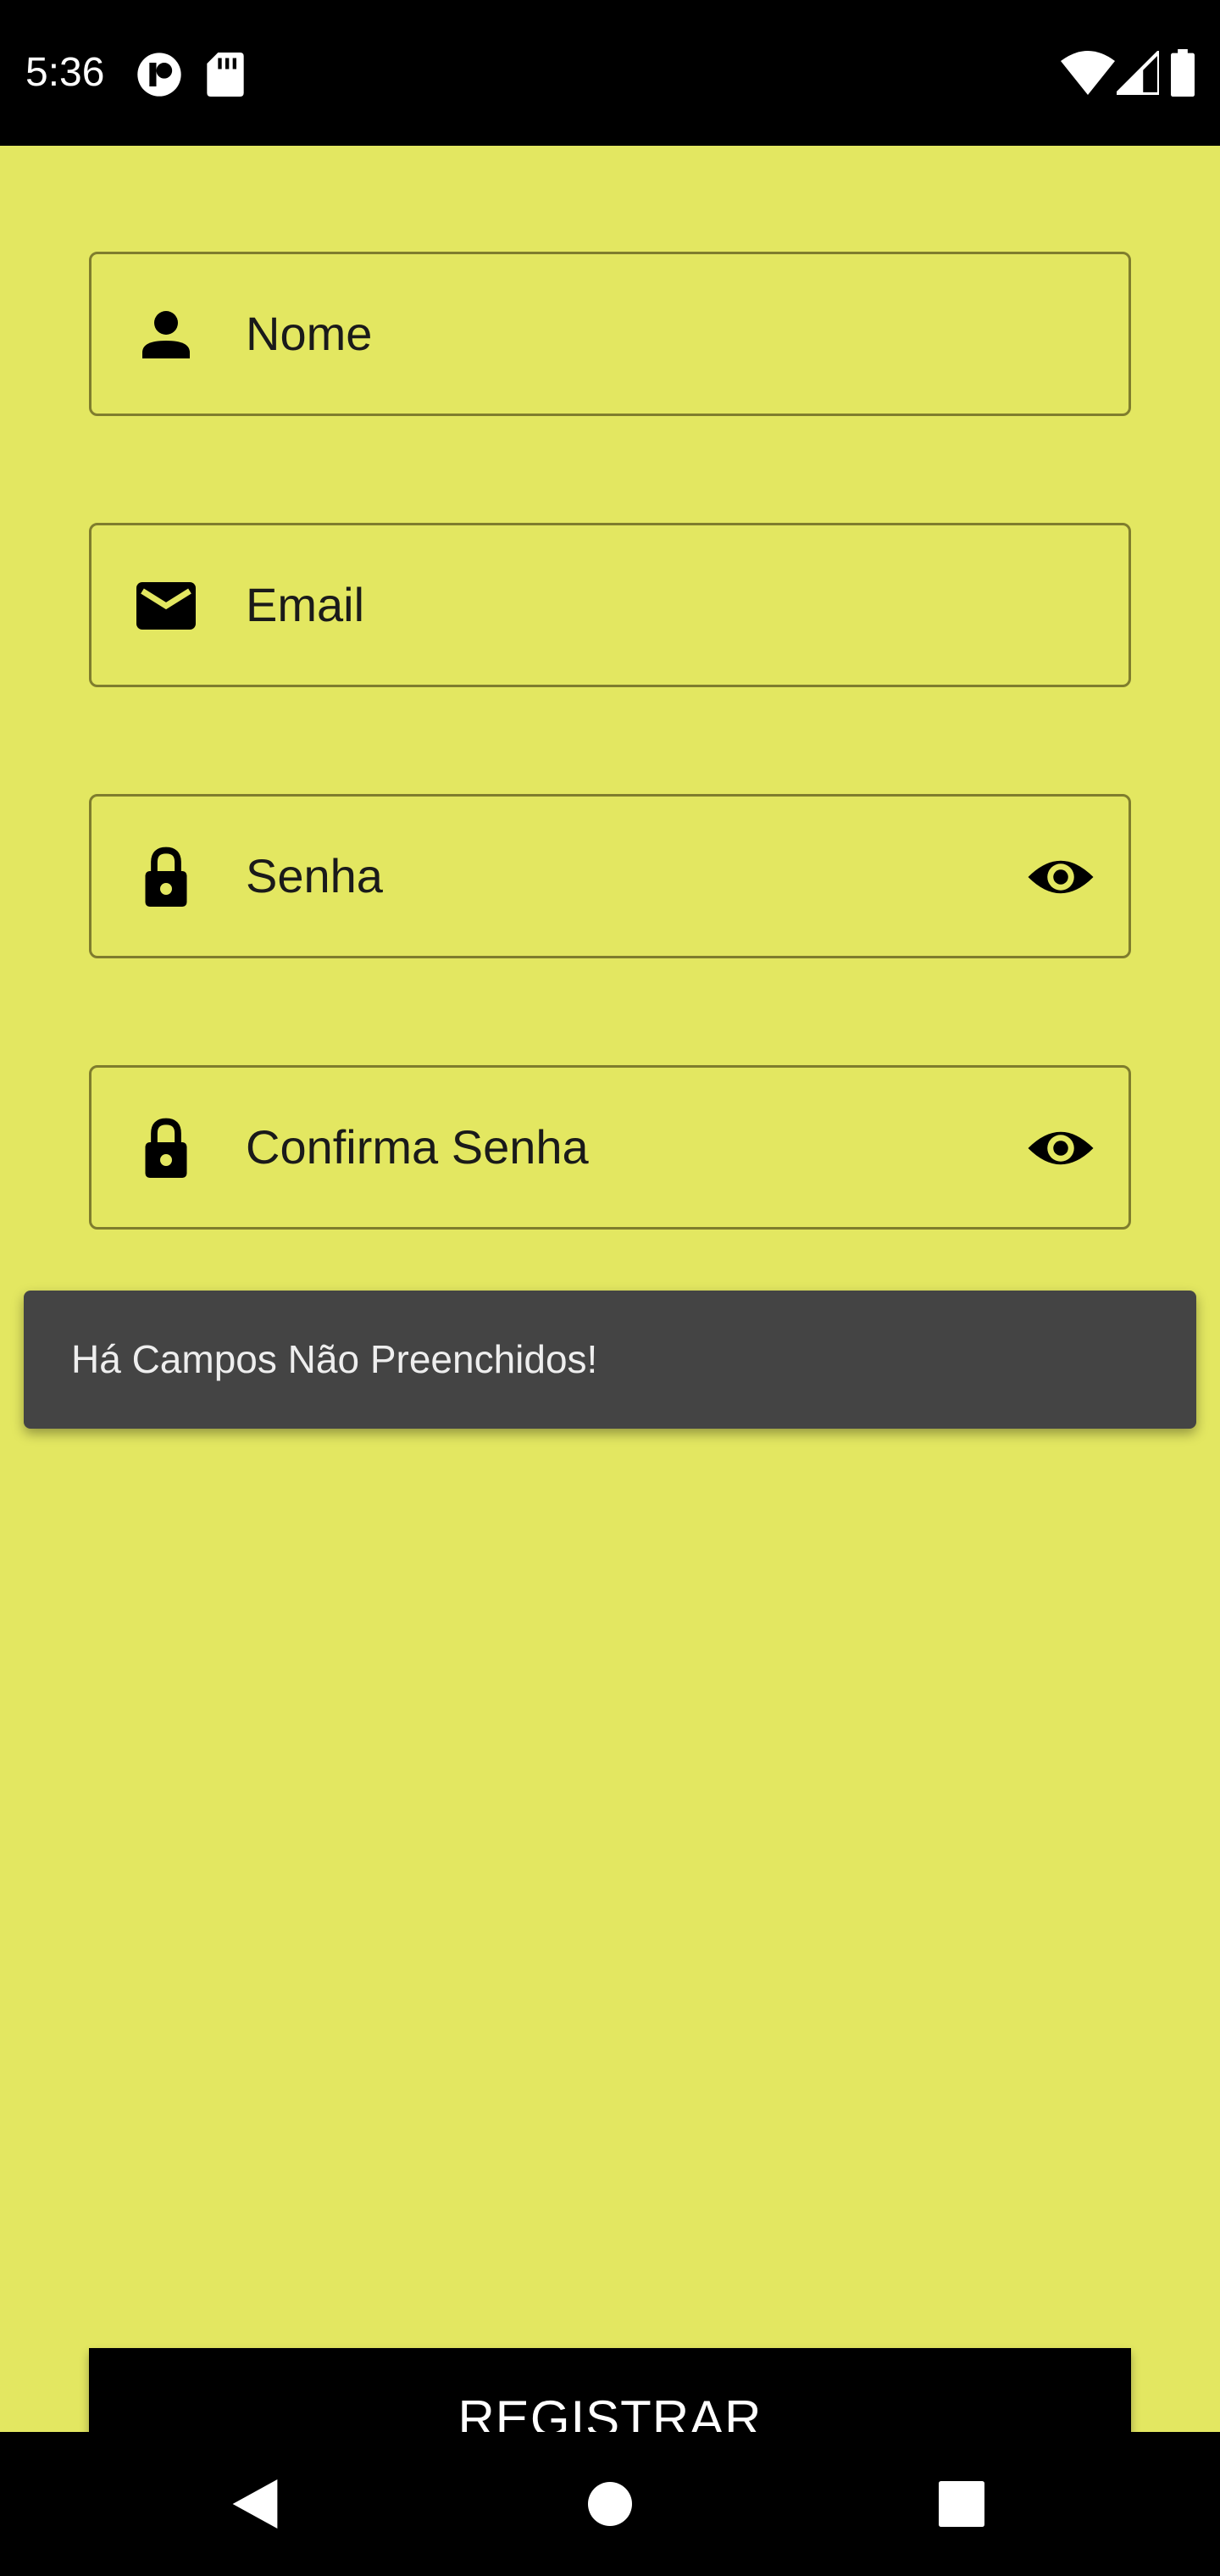 This screenshot has height=2576, width=1220. I want to click on battery-icon, so click(1183, 73).